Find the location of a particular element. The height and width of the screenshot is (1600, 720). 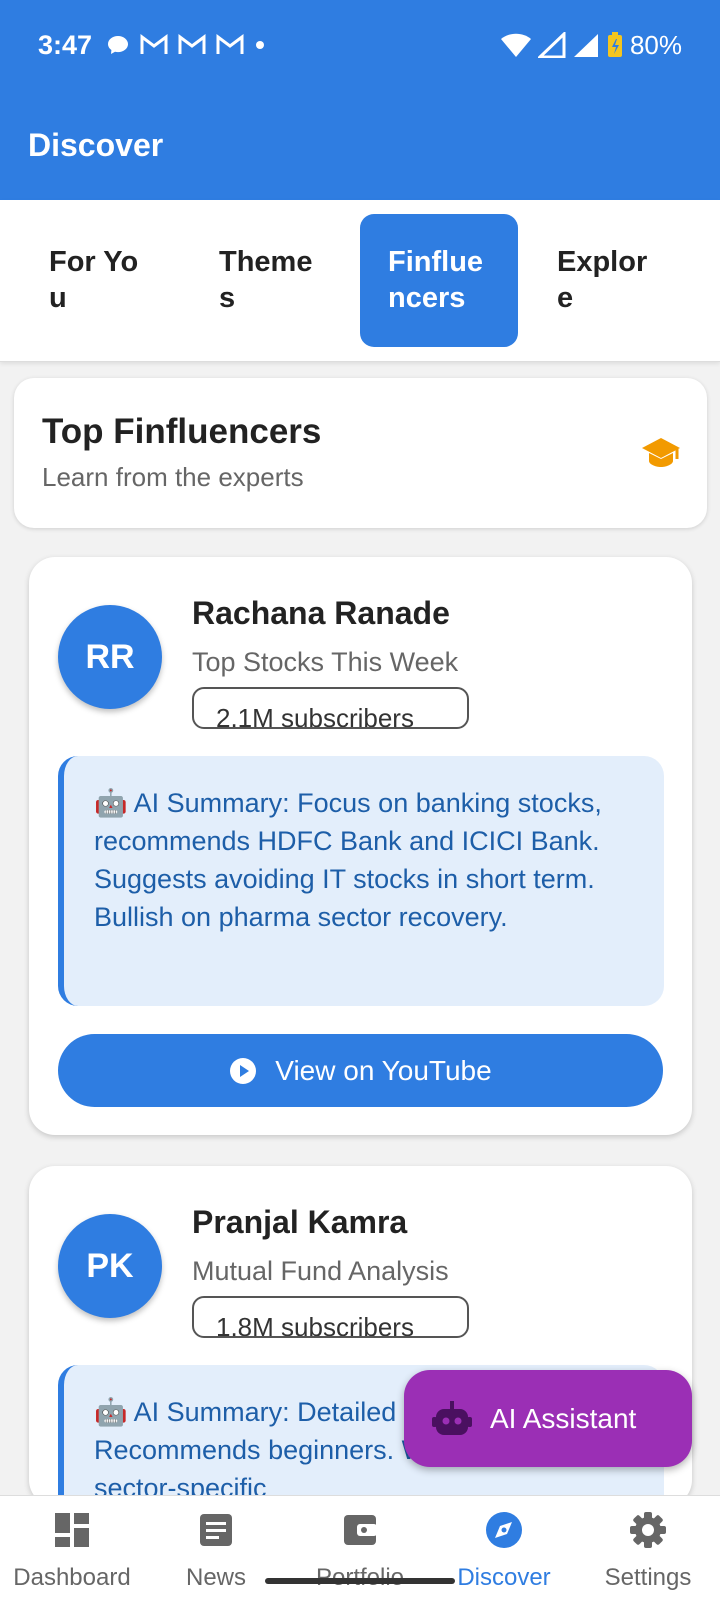

ai-assistant-button: AI Assistant is located at coordinates (548, 1418).